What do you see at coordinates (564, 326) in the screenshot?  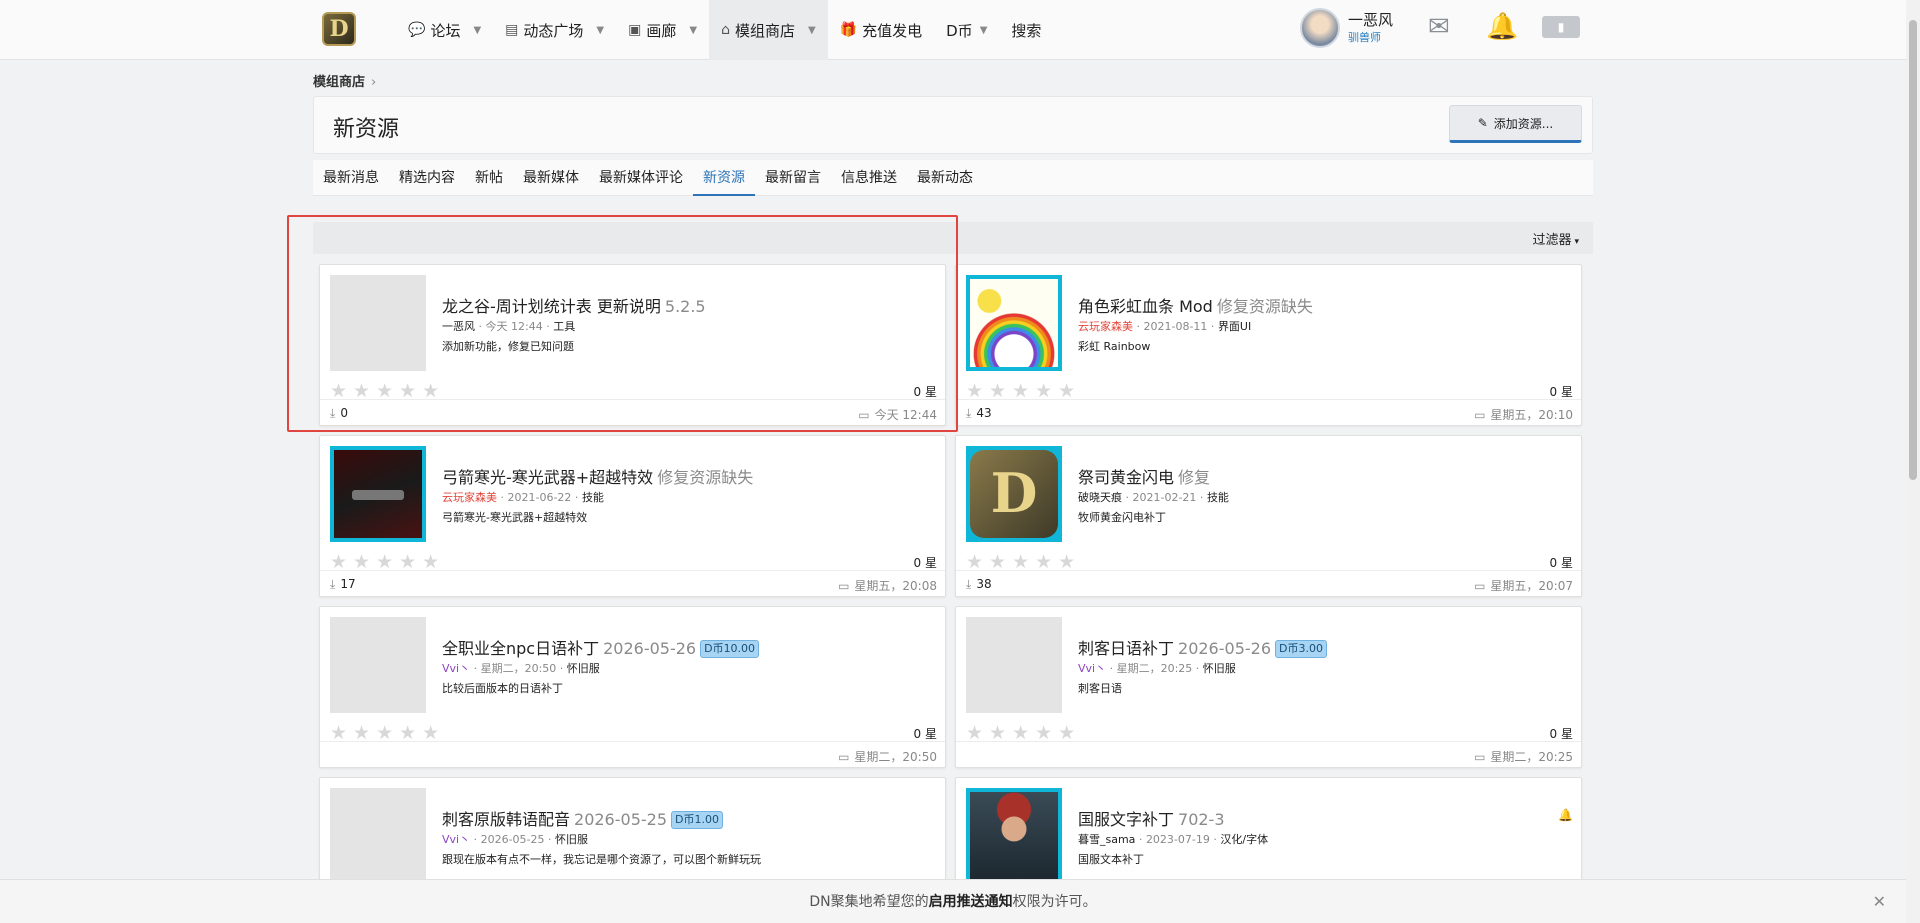 I see `resource-category: 工具` at bounding box center [564, 326].